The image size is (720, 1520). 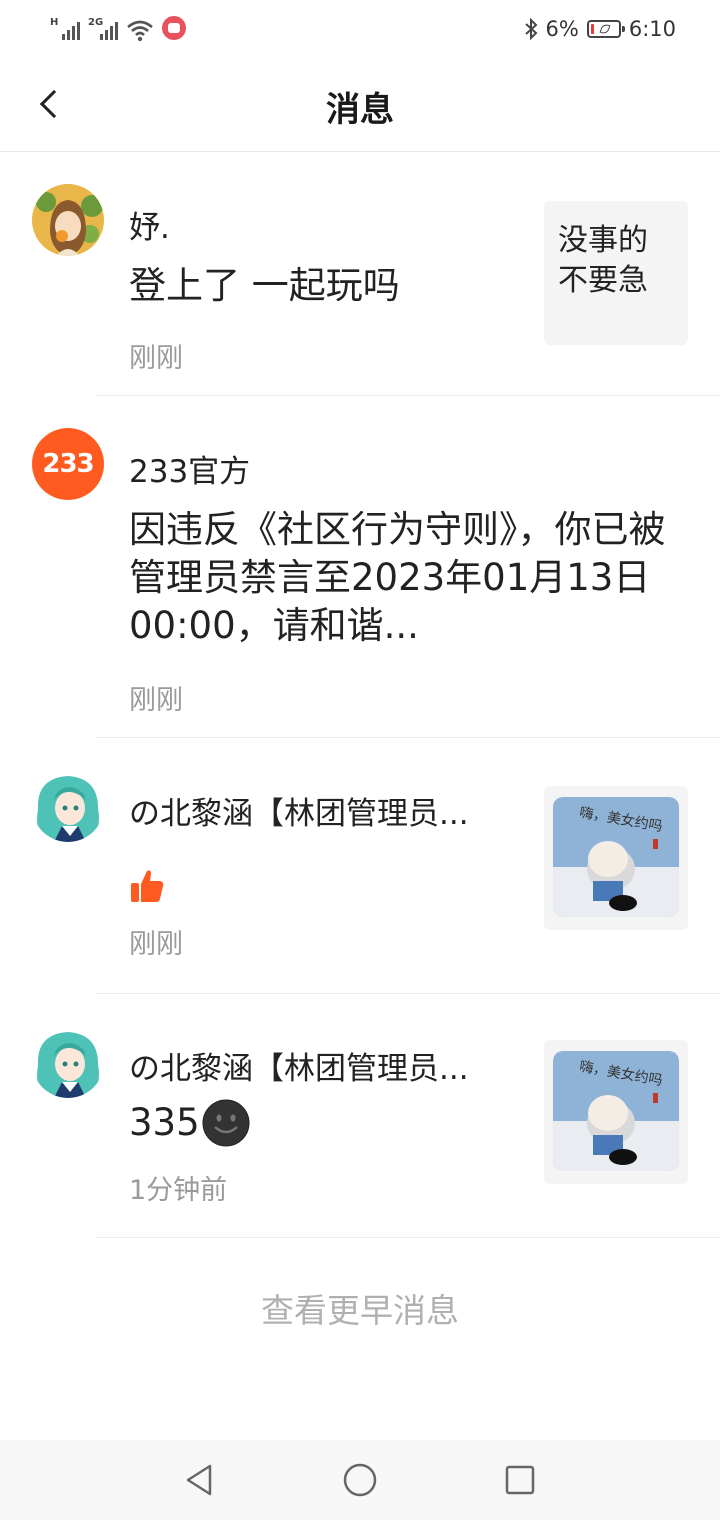 I want to click on nav-home-icon, so click(x=360, y=1480).